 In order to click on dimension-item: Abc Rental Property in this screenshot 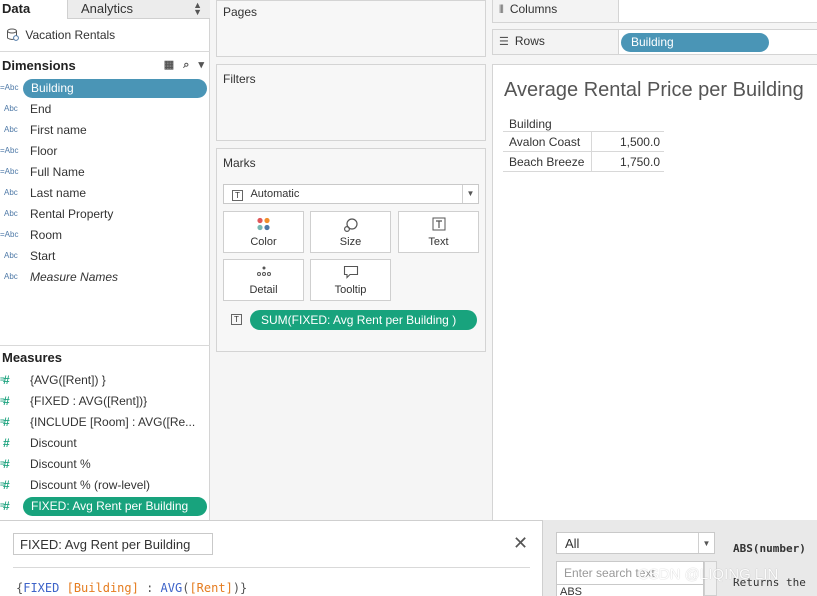, I will do `click(105, 214)`.